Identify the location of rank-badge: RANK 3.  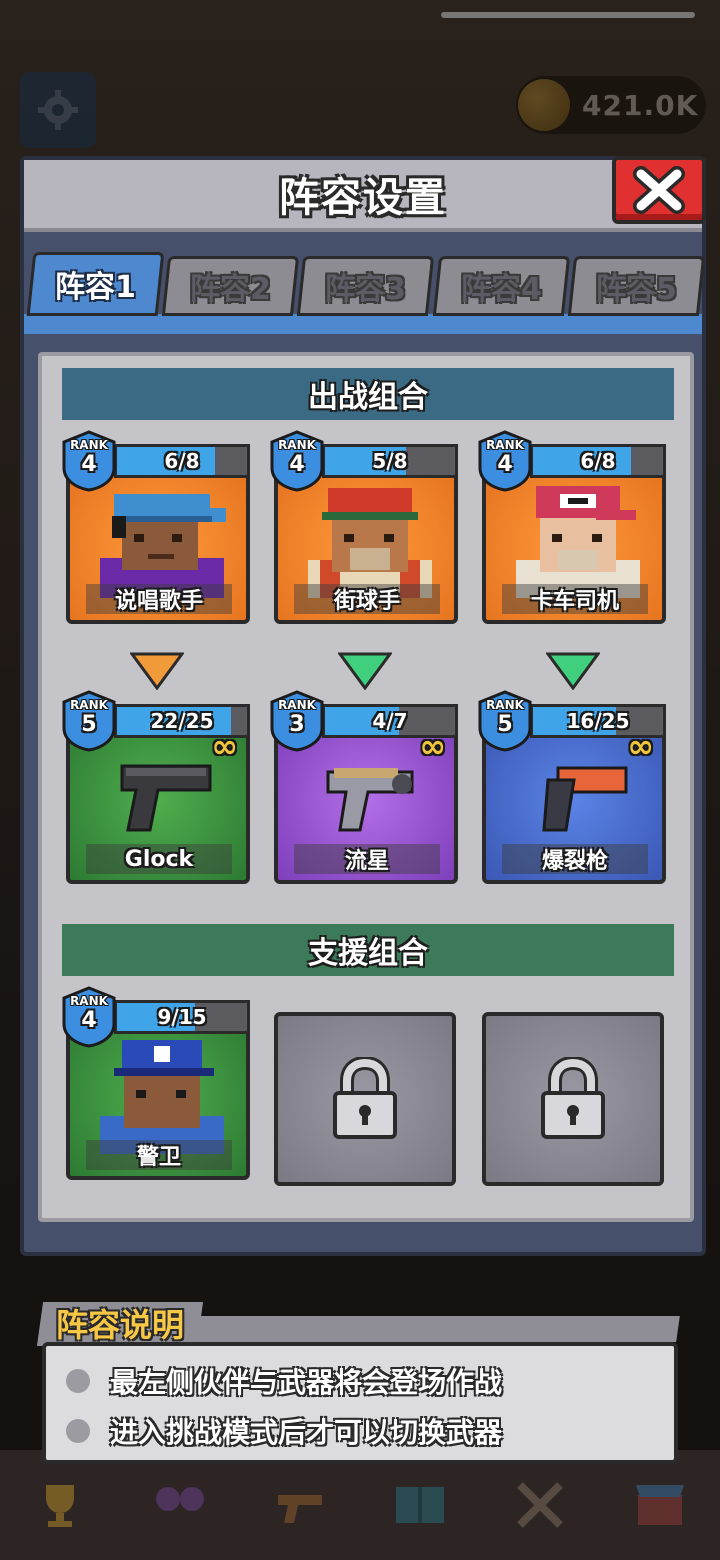
(297, 721).